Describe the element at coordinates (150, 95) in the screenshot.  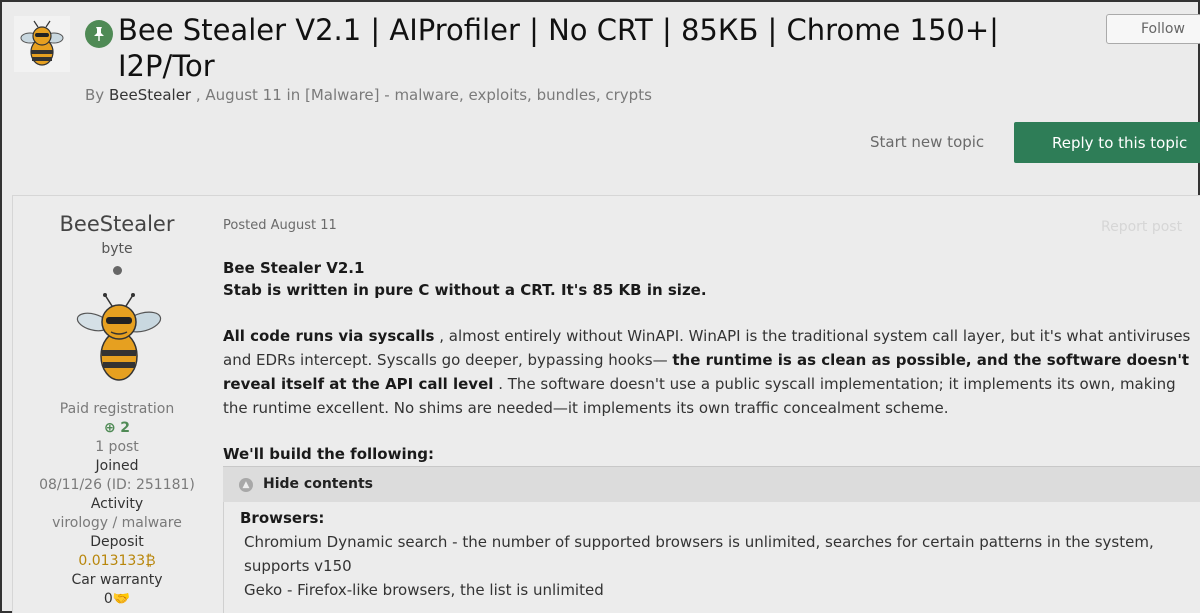
I see `byline-author-link: BeeStealer` at that location.